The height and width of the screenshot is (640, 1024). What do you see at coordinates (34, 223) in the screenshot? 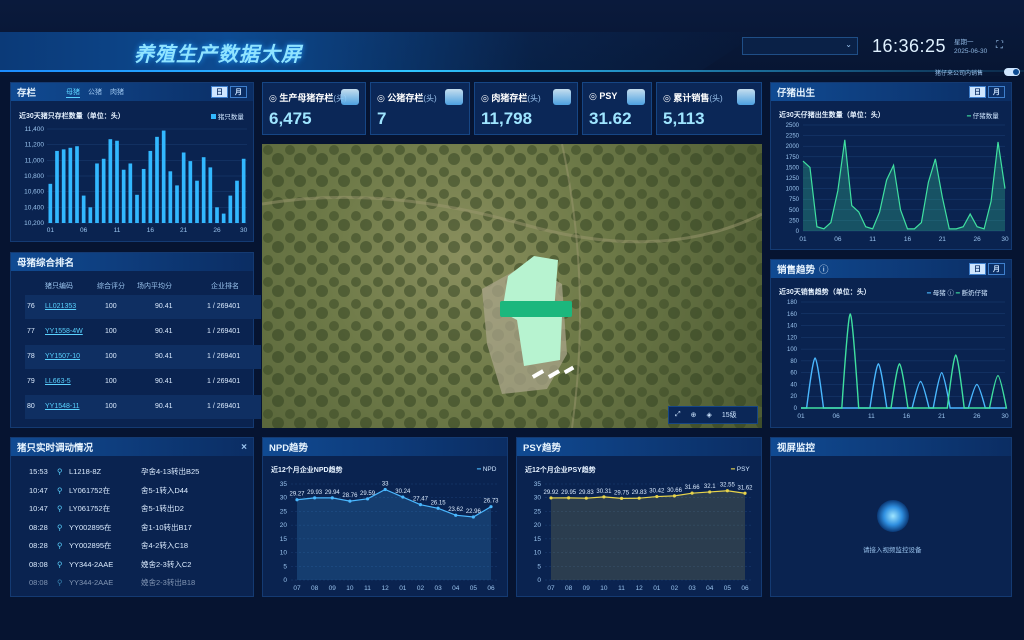
I see `y-tick-label: 10,200` at bounding box center [34, 223].